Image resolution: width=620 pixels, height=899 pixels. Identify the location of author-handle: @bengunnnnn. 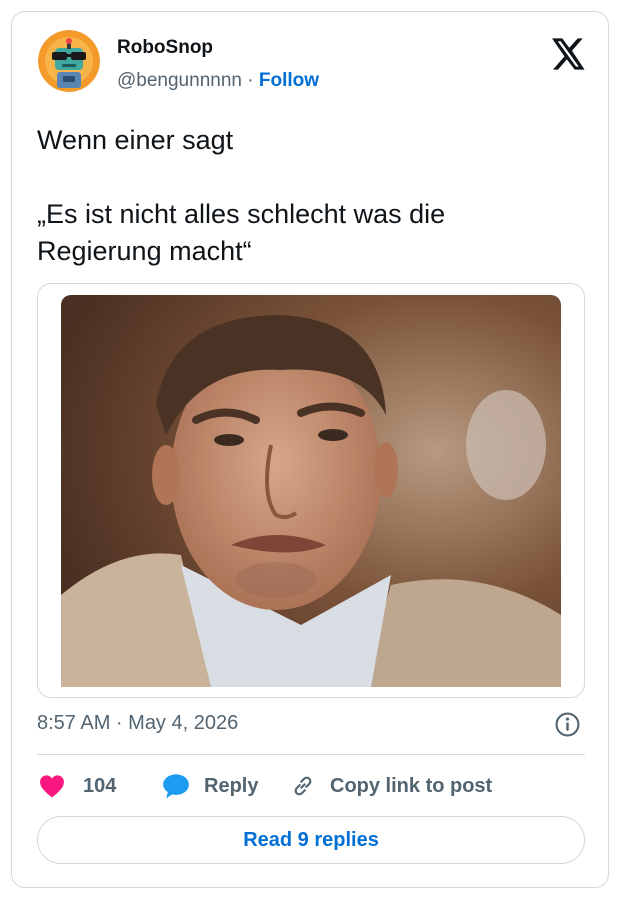
(179, 80).